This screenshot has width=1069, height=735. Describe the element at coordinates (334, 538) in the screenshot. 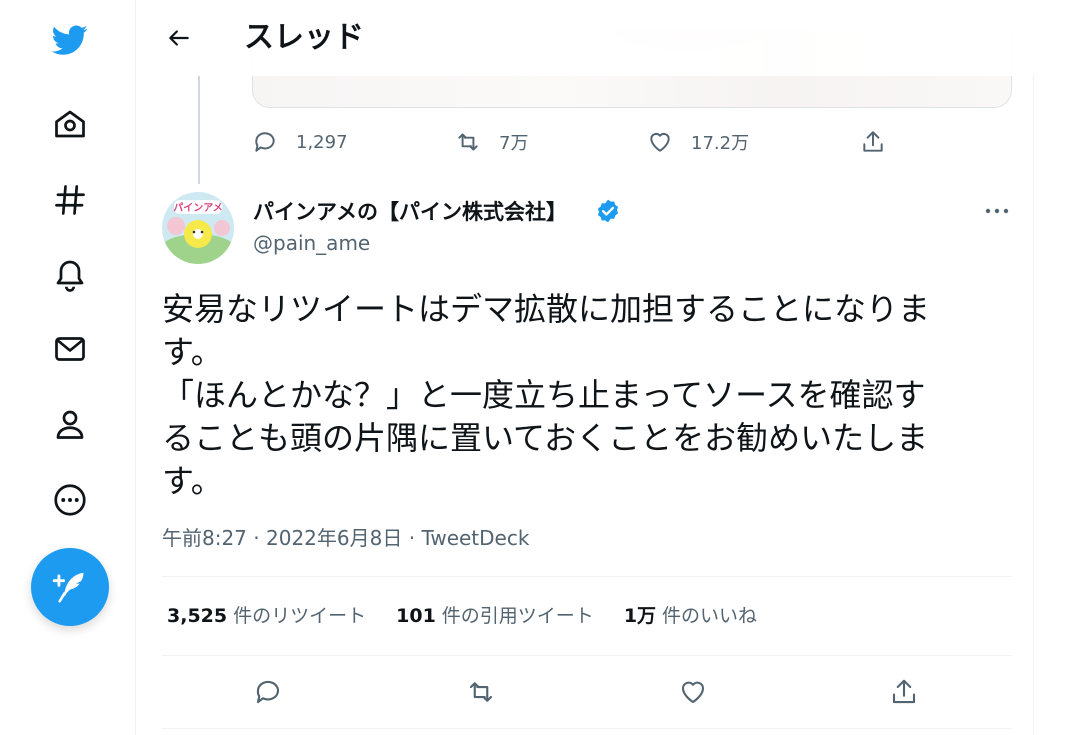

I see `tweet-date: 2022年6月8日` at that location.